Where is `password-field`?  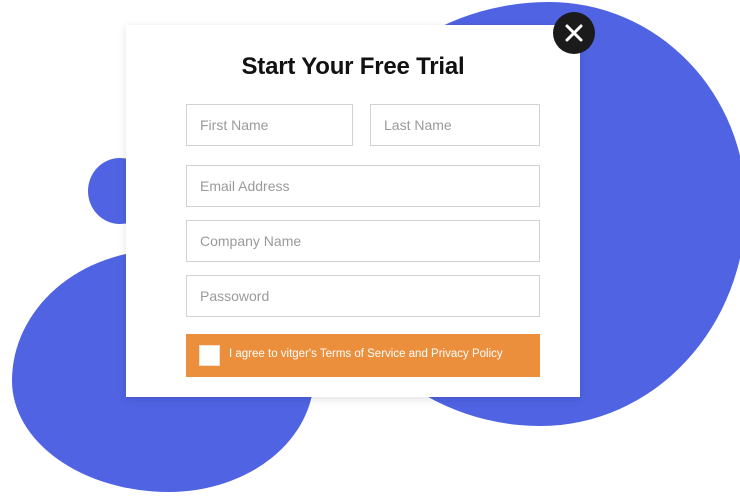 password-field is located at coordinates (363, 296).